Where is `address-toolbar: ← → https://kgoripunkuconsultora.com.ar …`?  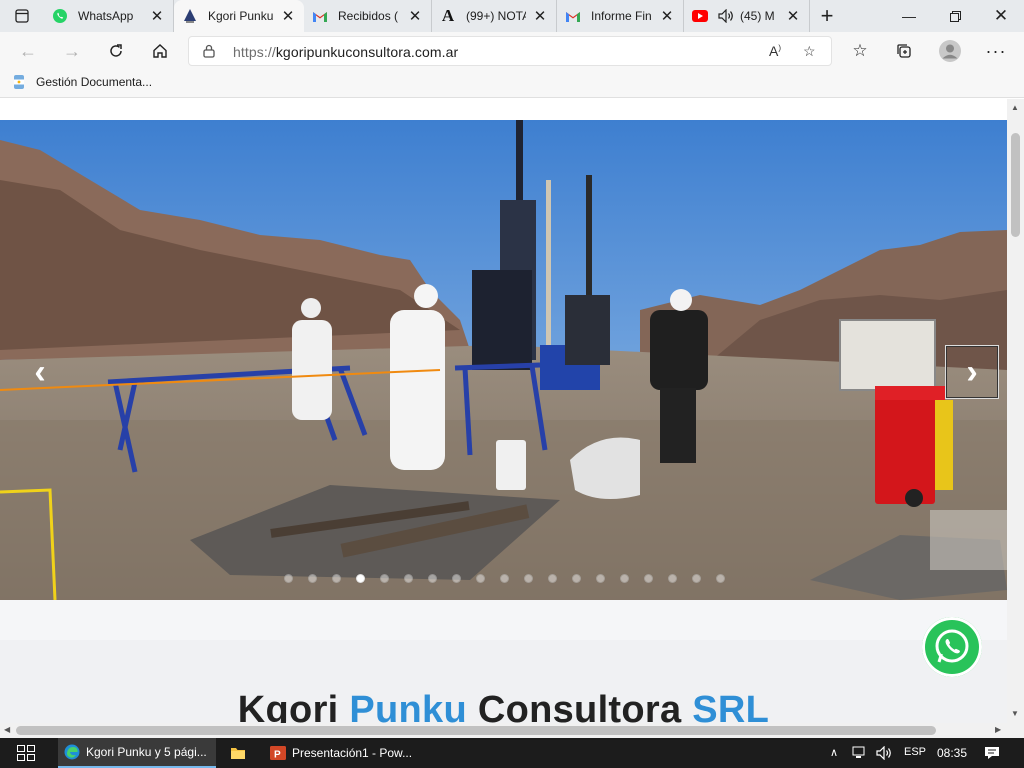
address-toolbar: ← → https://kgoripunkuconsultora.com.ar … is located at coordinates (512, 51).